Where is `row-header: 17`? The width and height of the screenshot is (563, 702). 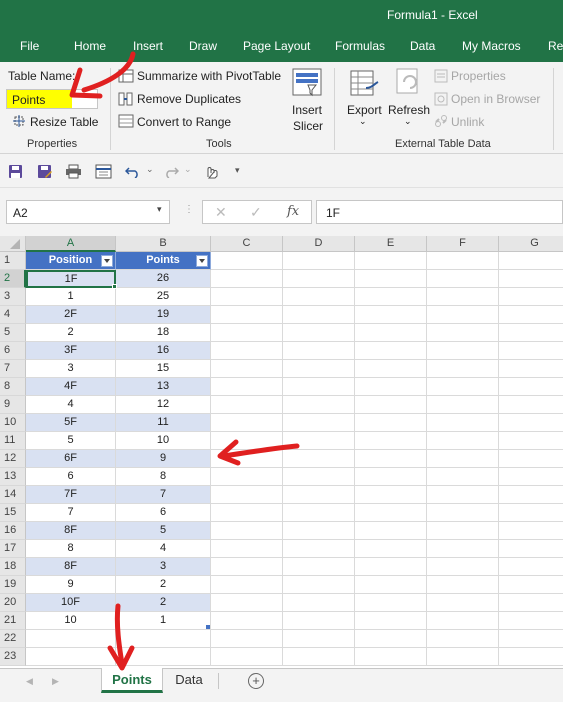
row-header: 17 is located at coordinates (13, 549).